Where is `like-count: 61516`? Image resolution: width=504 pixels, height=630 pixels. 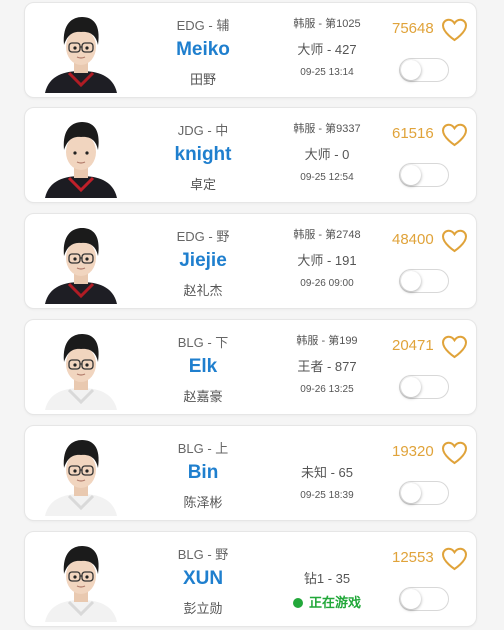
like-count: 61516 is located at coordinates (413, 133).